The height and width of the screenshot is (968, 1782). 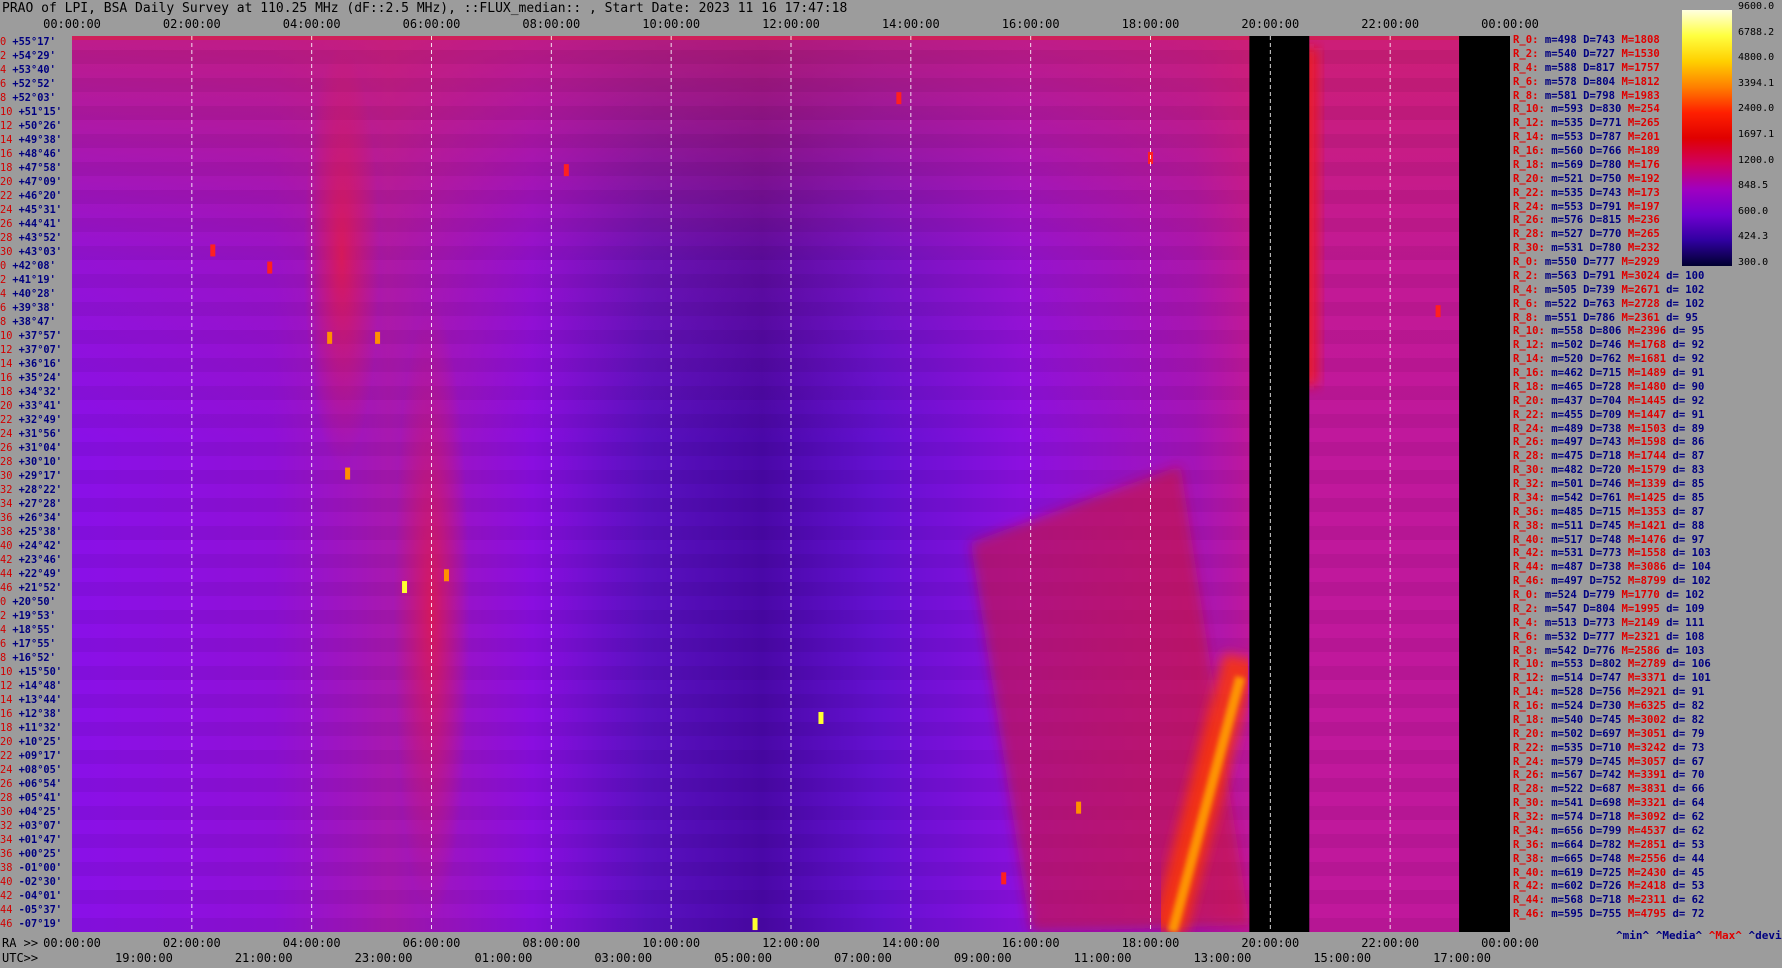 What do you see at coordinates (31, 812) in the screenshot?
I see `declination-label: 30 +04°25'` at bounding box center [31, 812].